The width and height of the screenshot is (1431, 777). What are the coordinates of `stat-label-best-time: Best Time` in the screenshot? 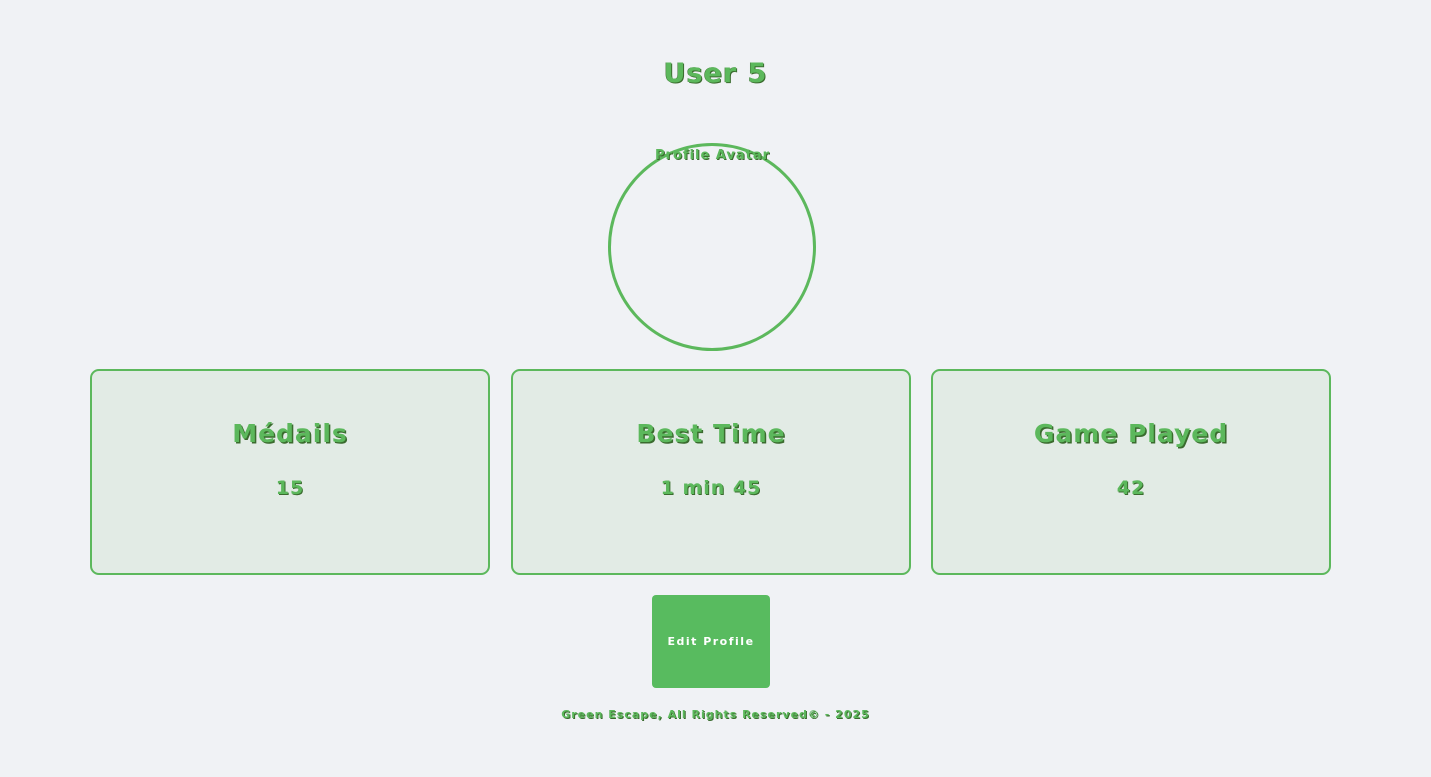 It's located at (711, 433).